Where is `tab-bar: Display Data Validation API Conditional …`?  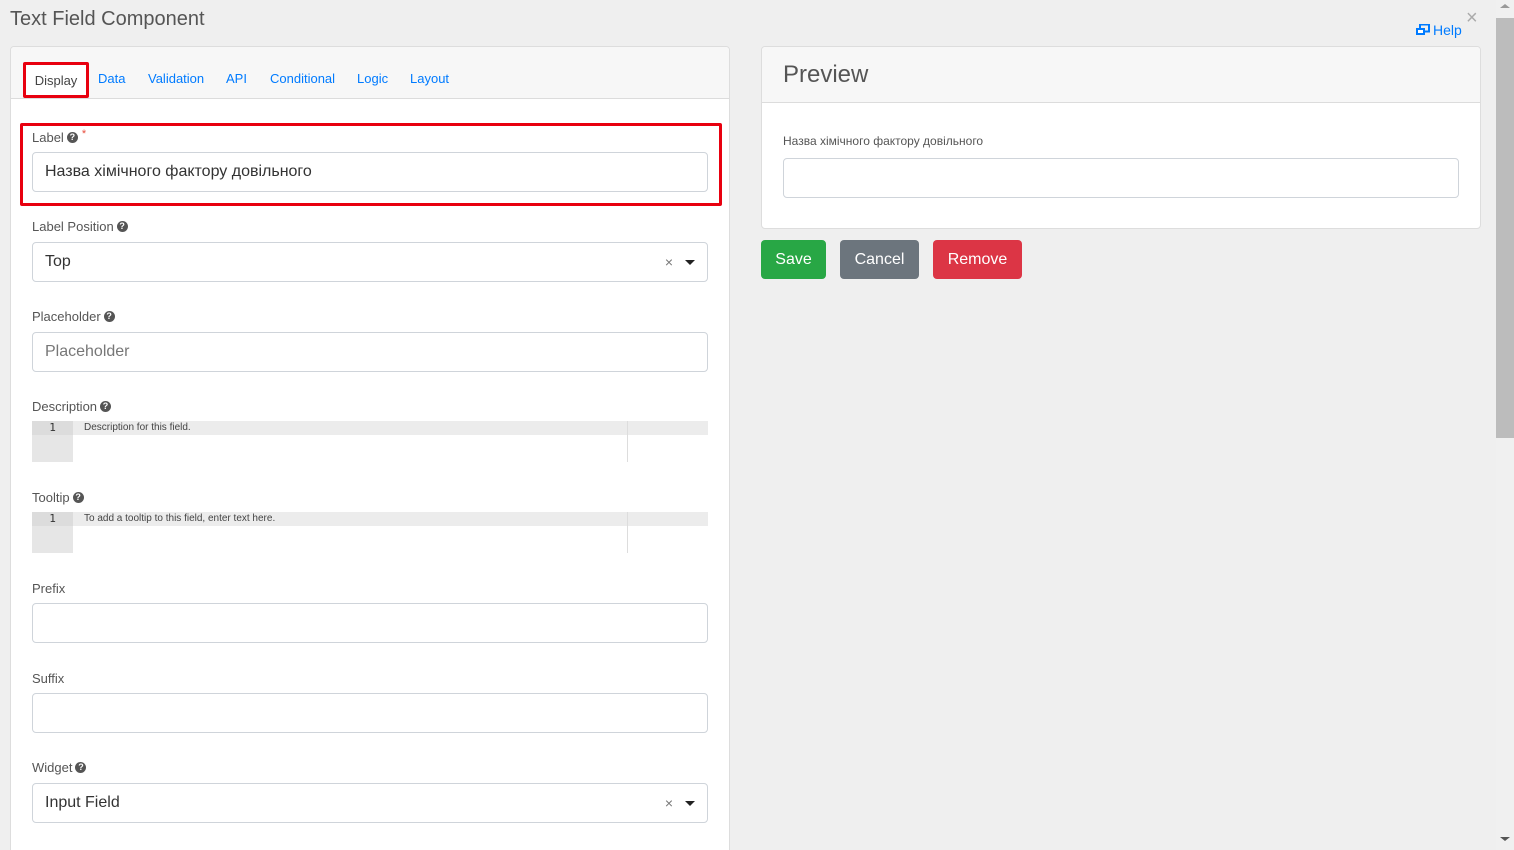 tab-bar: Display Data Validation API Conditional … is located at coordinates (370, 73).